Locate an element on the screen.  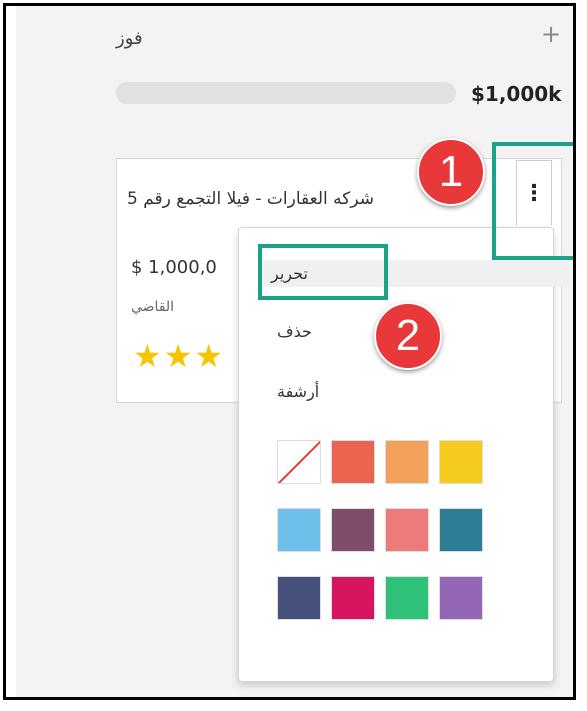
card-price: $ 1,000,0 is located at coordinates (174, 267).